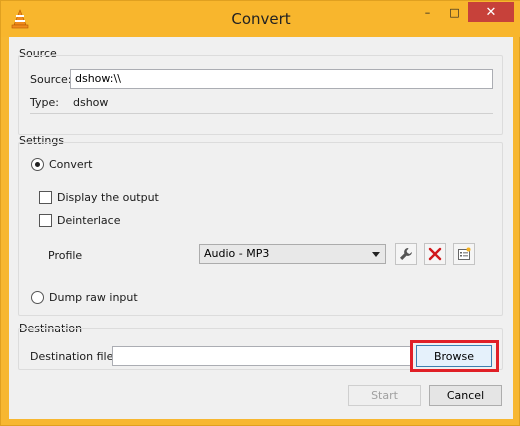 The height and width of the screenshot is (426, 520). I want to click on wrench-icon, so click(406, 254).